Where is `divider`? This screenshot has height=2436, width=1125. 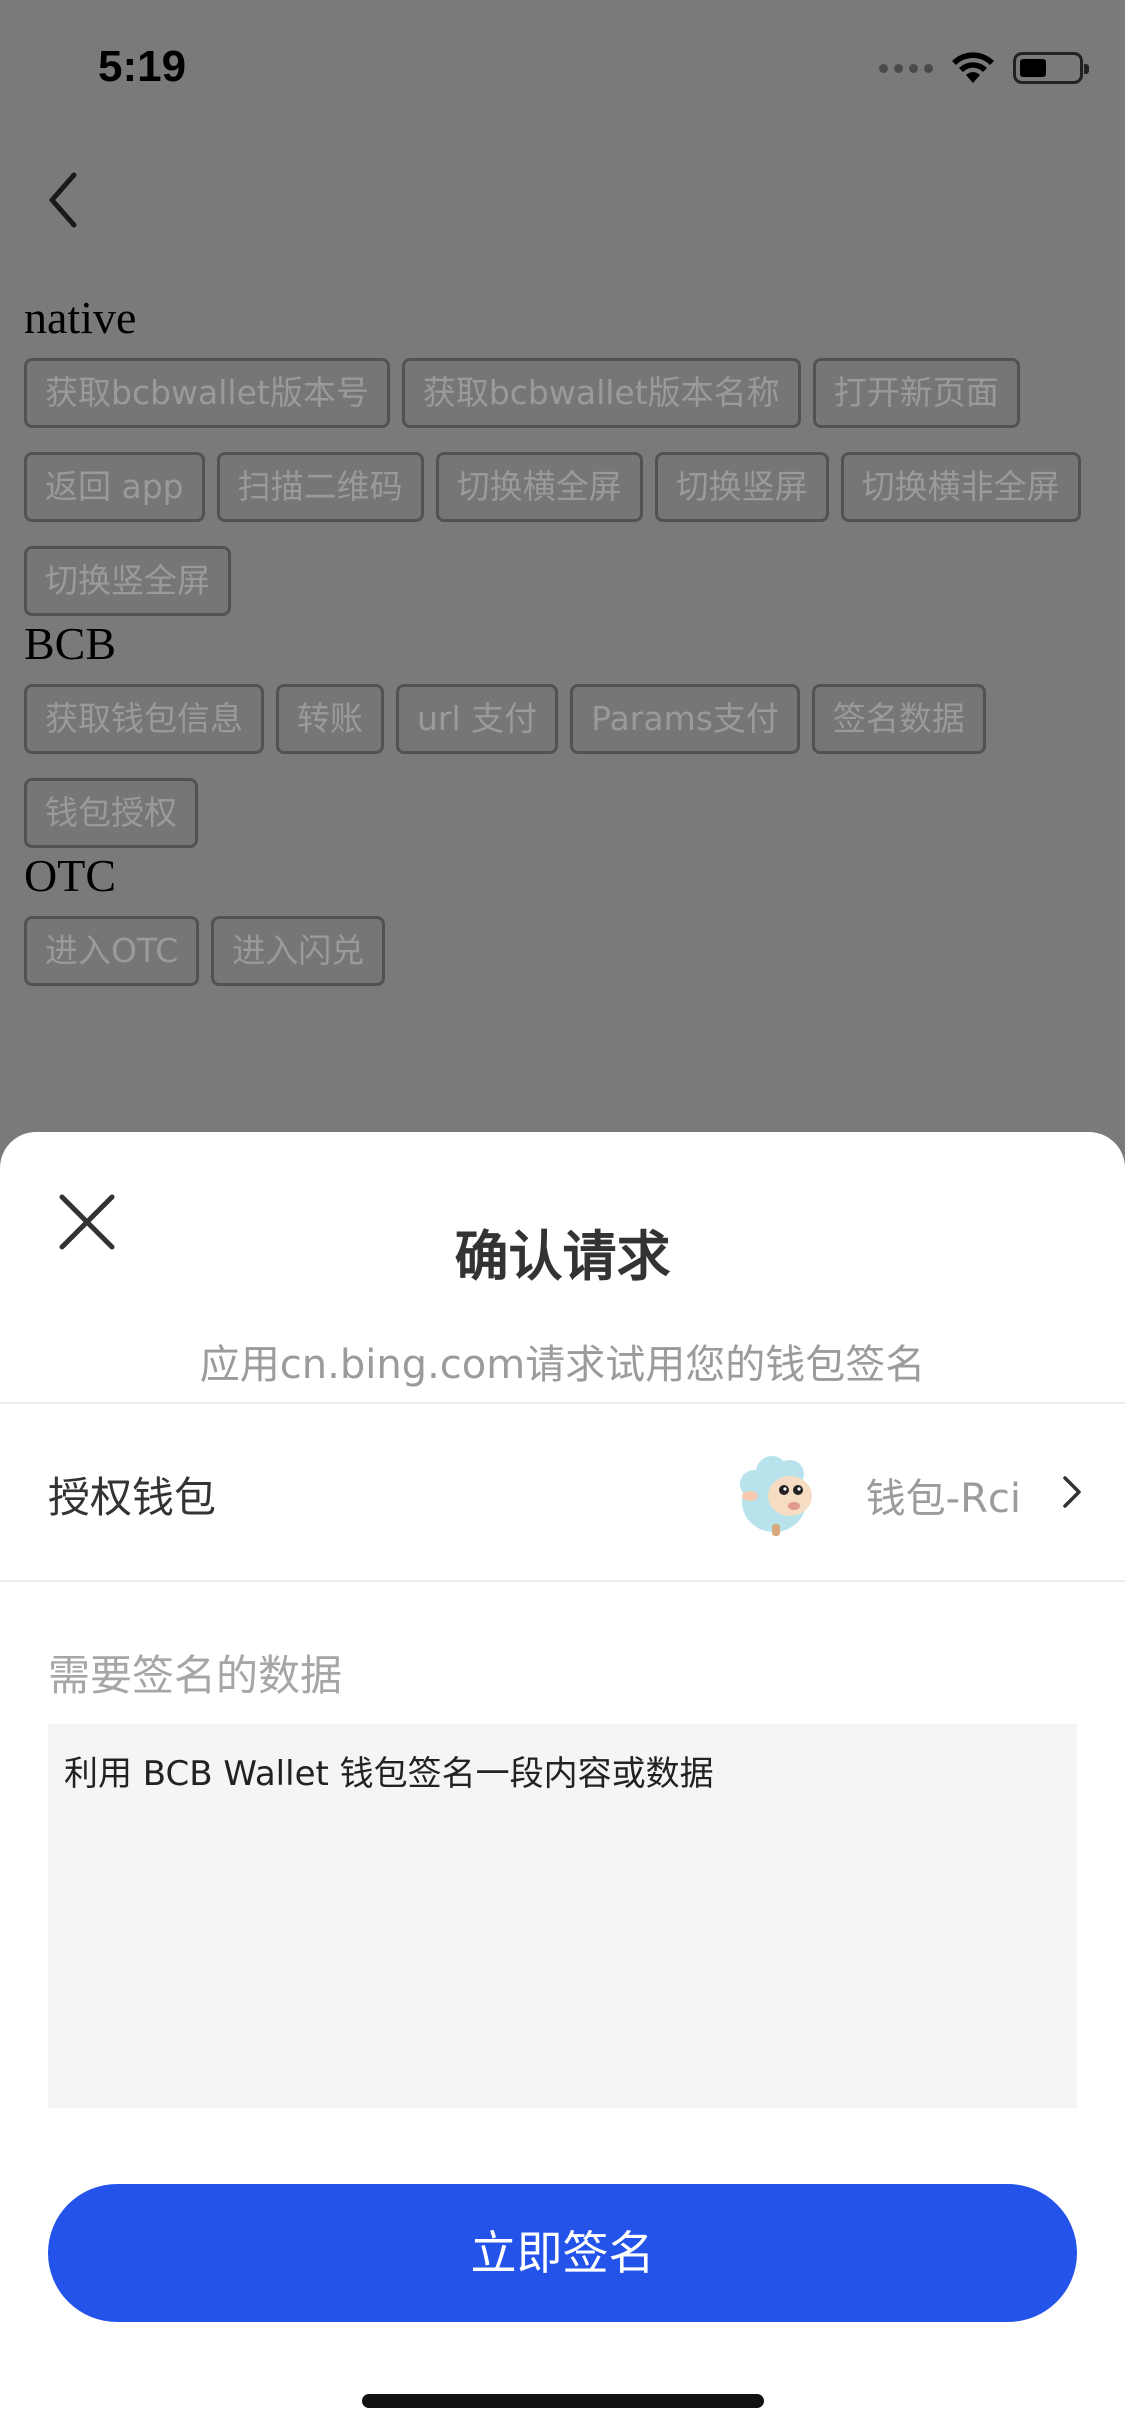
divider is located at coordinates (562, 1581).